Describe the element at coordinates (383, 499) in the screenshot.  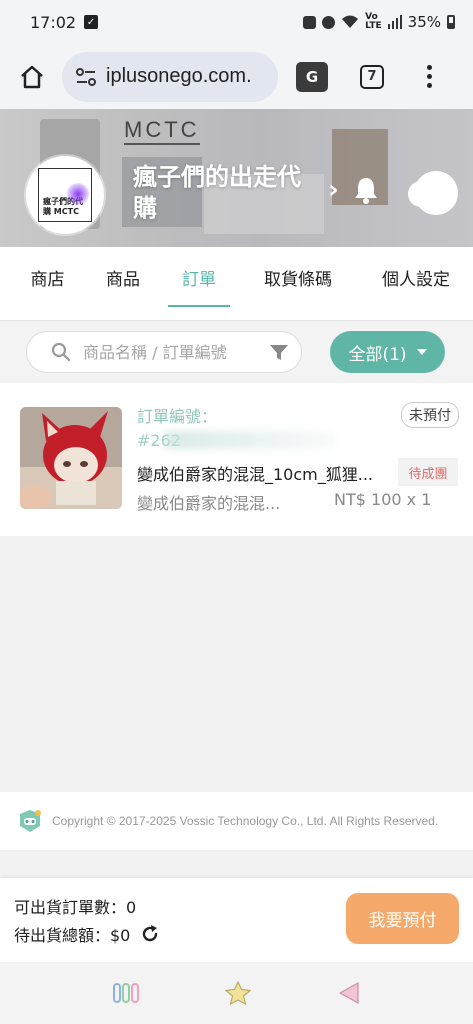
I see `item-price: NT$ 100 x 1` at that location.